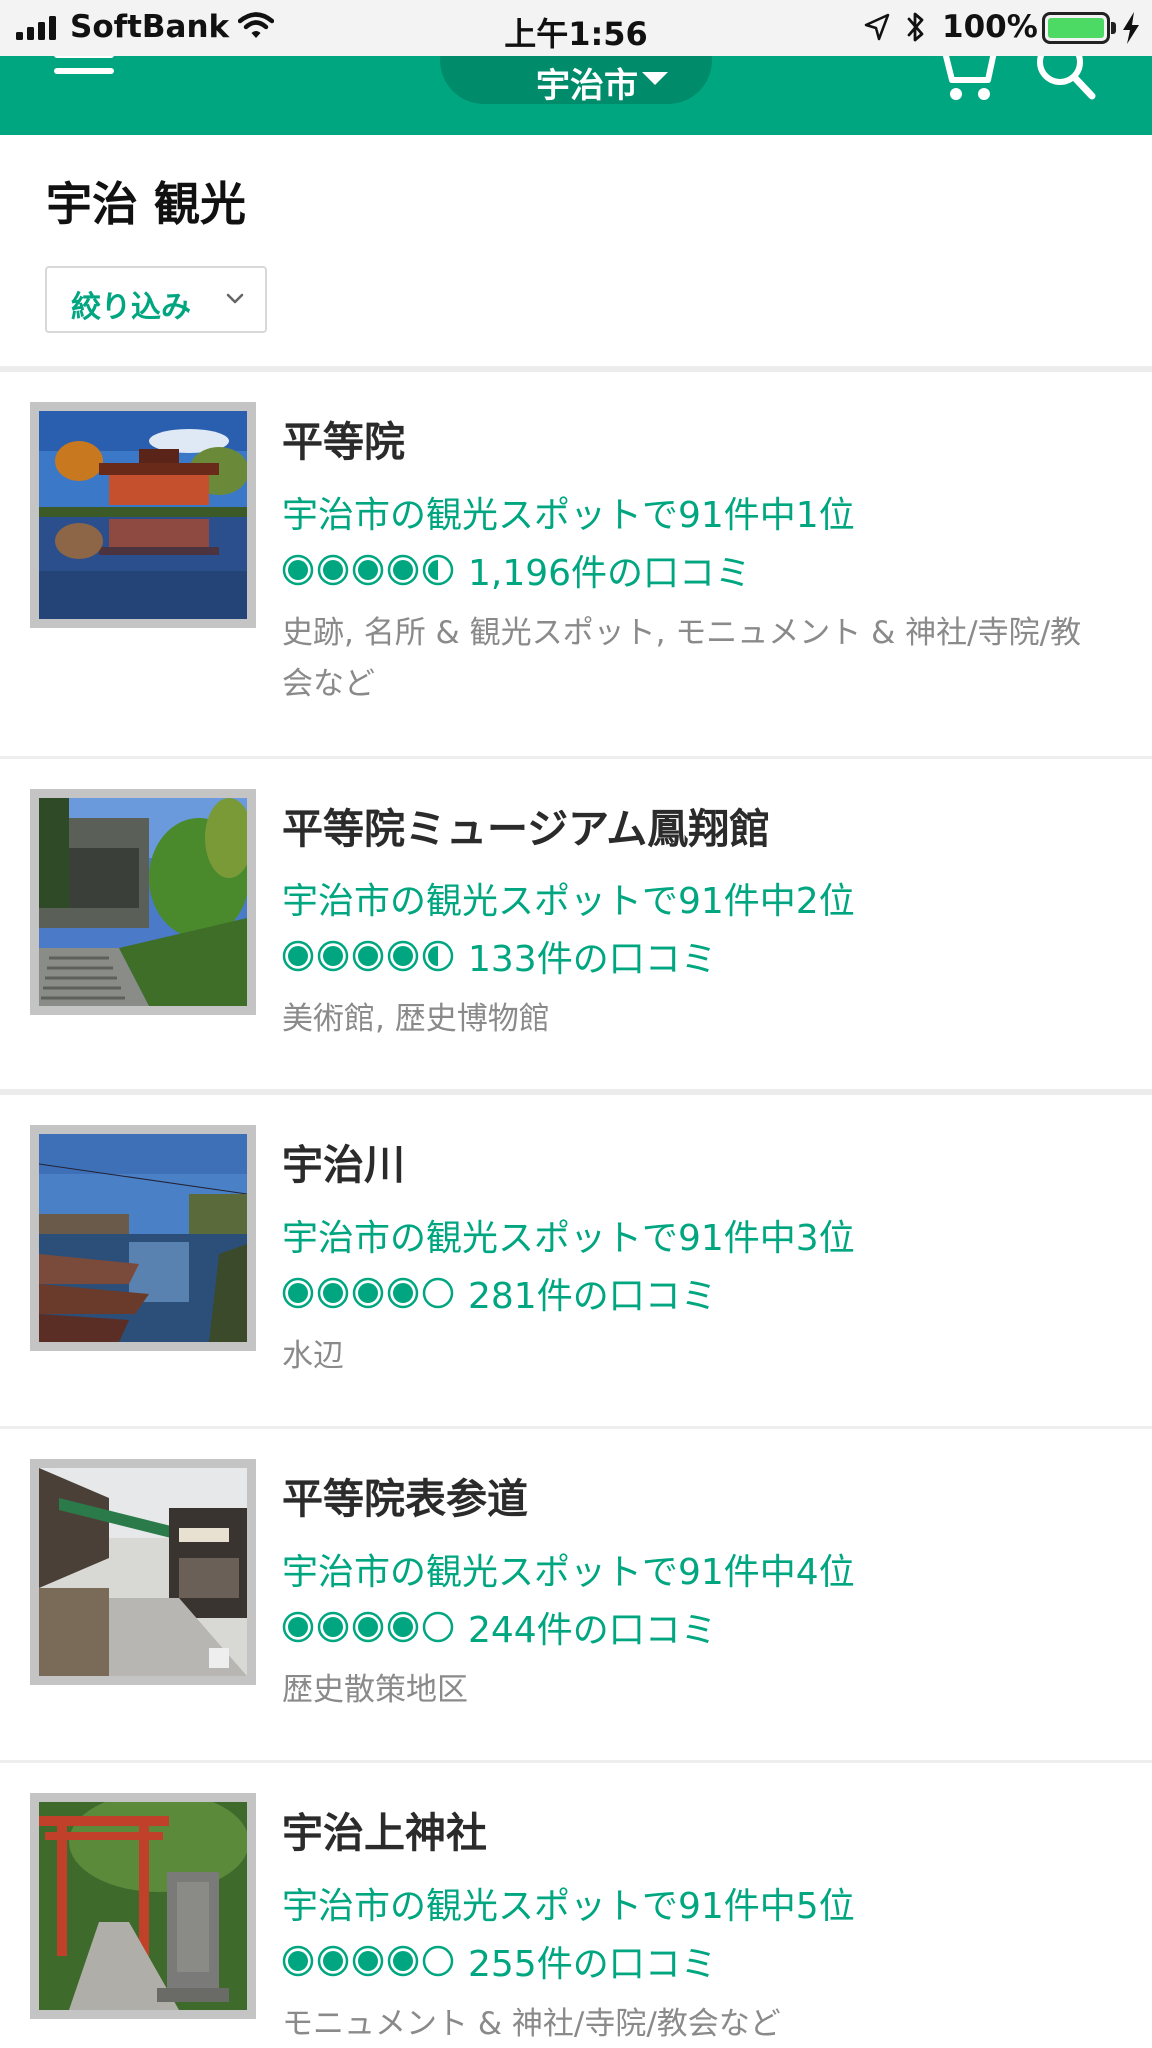 The height and width of the screenshot is (2048, 1152). I want to click on status-bar: SoftBank 上午1:56 100%, so click(576, 28).